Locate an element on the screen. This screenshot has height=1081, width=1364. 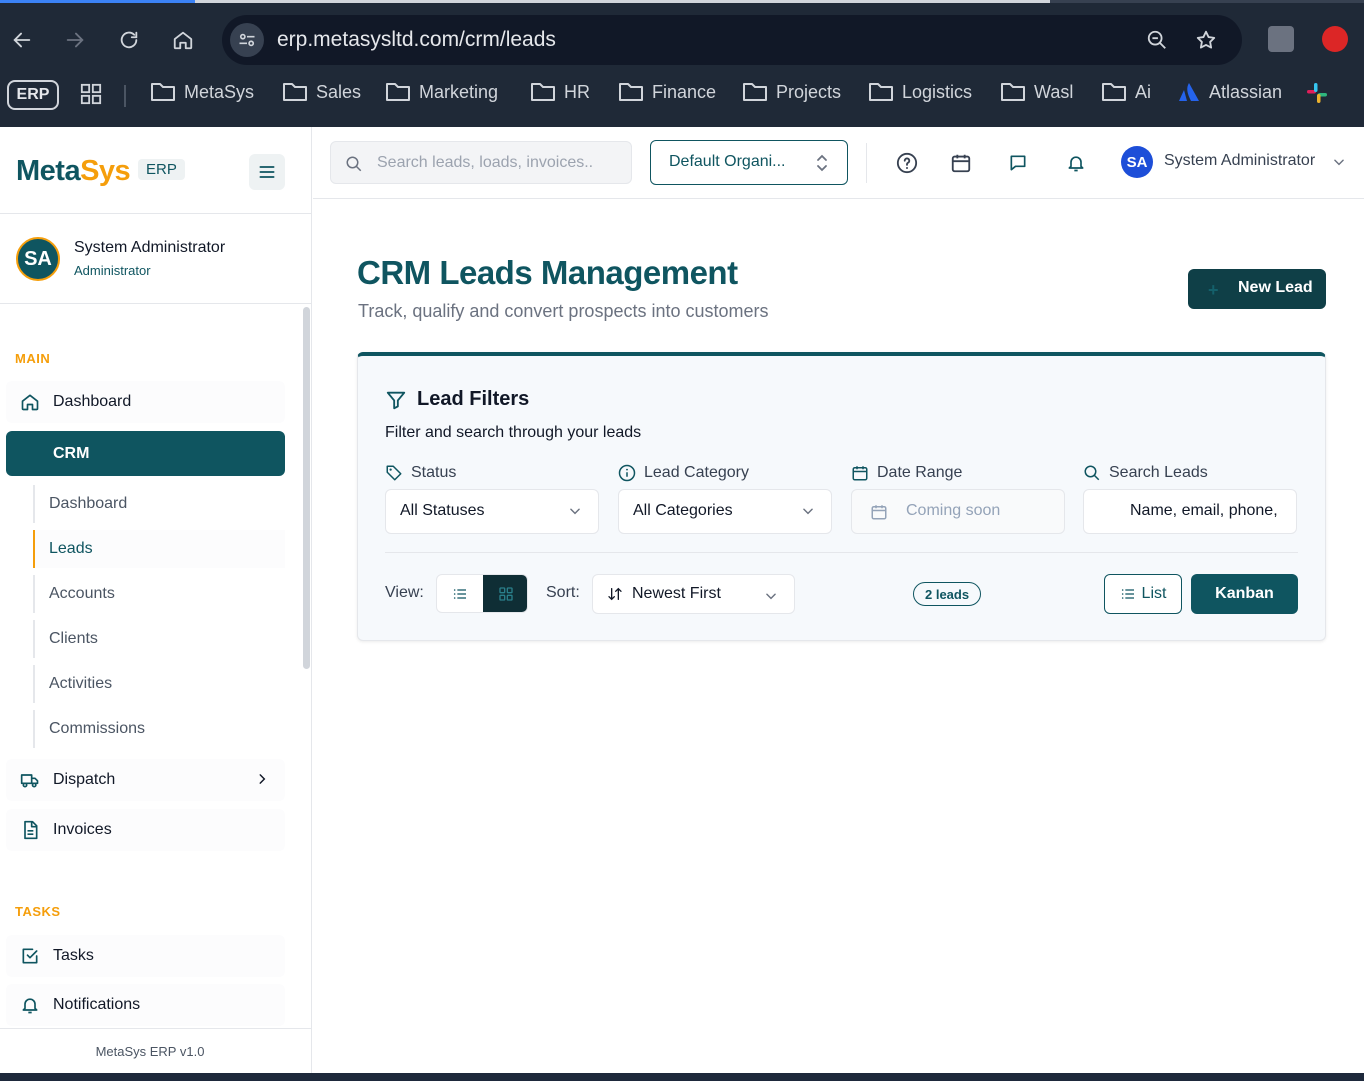
home-button is located at coordinates (183, 40).